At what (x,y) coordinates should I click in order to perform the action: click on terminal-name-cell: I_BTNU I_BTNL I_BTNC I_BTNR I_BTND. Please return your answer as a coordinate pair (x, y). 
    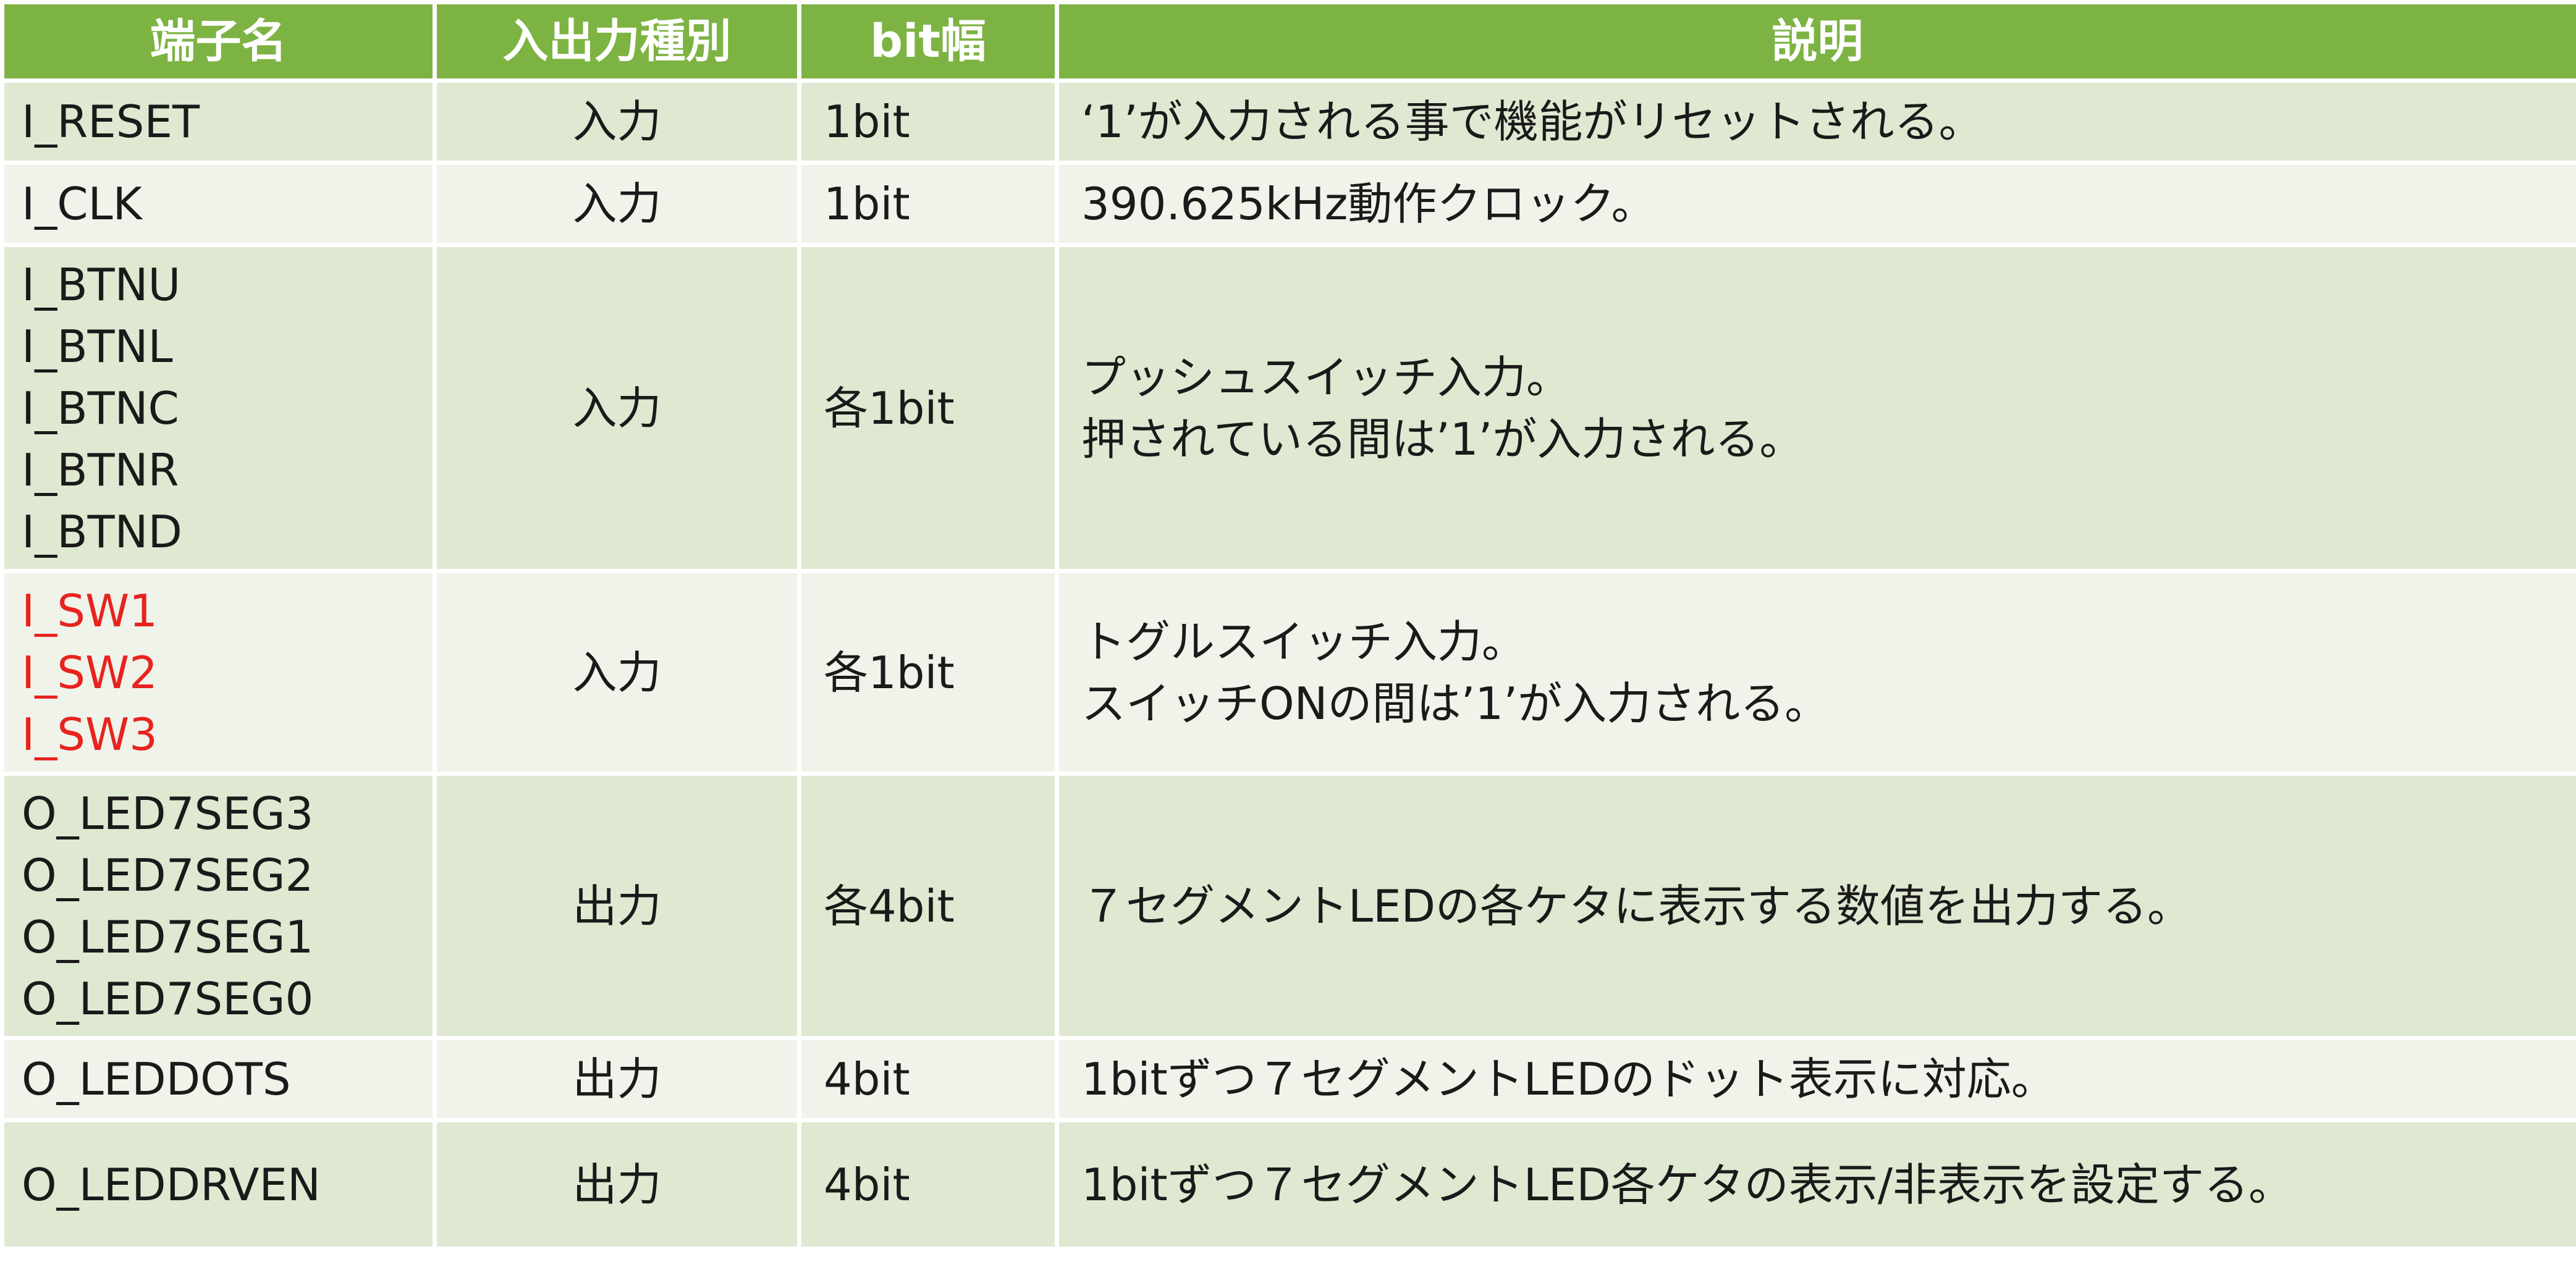
    Looking at the image, I should click on (218, 408).